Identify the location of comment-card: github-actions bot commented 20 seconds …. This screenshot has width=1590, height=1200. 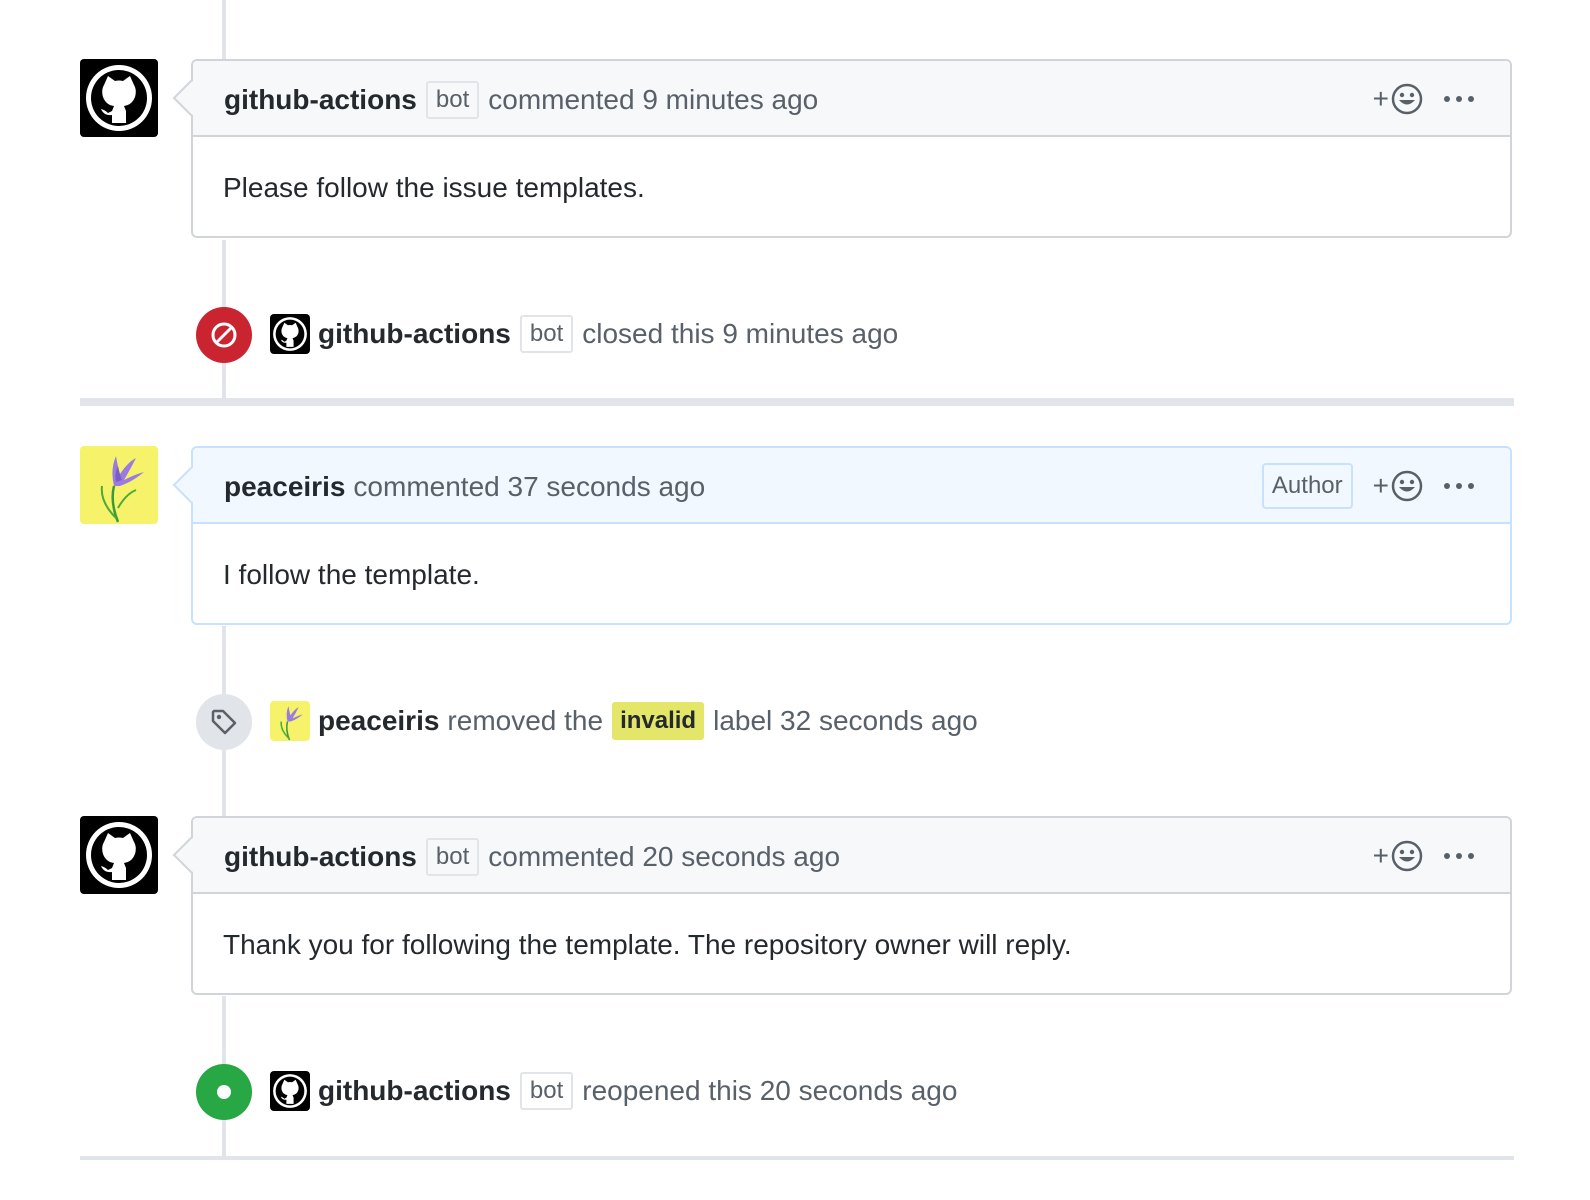
(842, 905).